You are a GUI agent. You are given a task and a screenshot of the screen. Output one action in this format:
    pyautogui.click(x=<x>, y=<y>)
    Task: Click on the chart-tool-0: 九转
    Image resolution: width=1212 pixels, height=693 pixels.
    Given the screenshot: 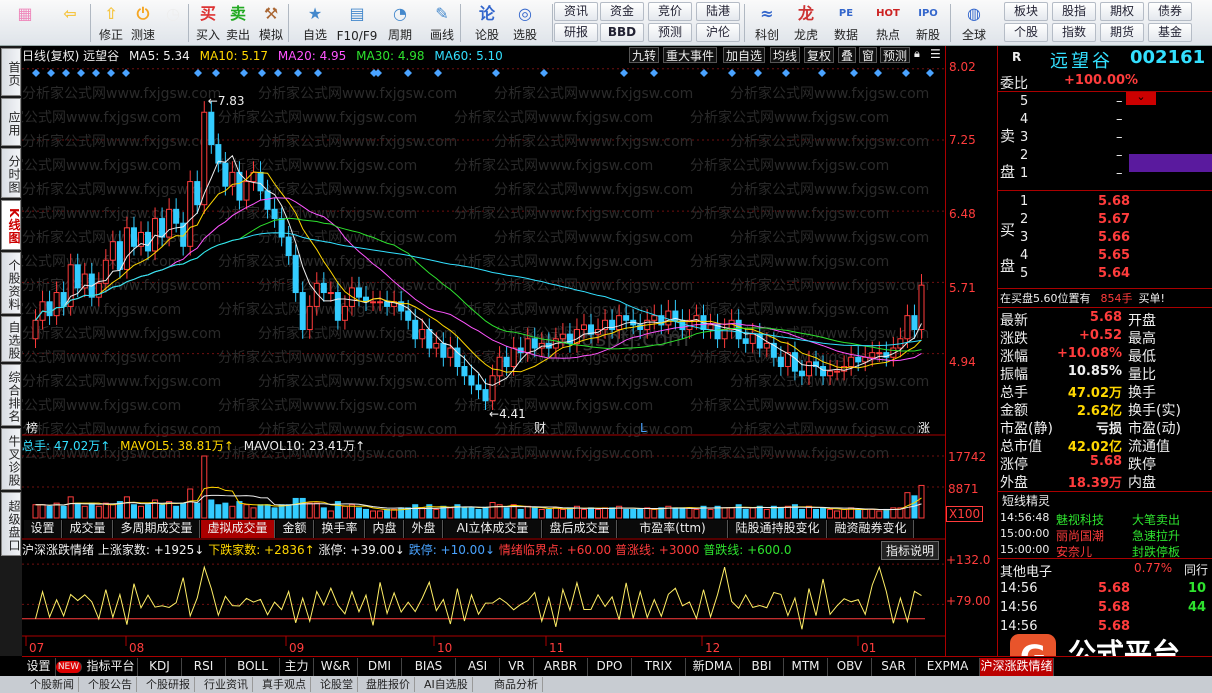 What is the action you would take?
    pyautogui.click(x=644, y=55)
    